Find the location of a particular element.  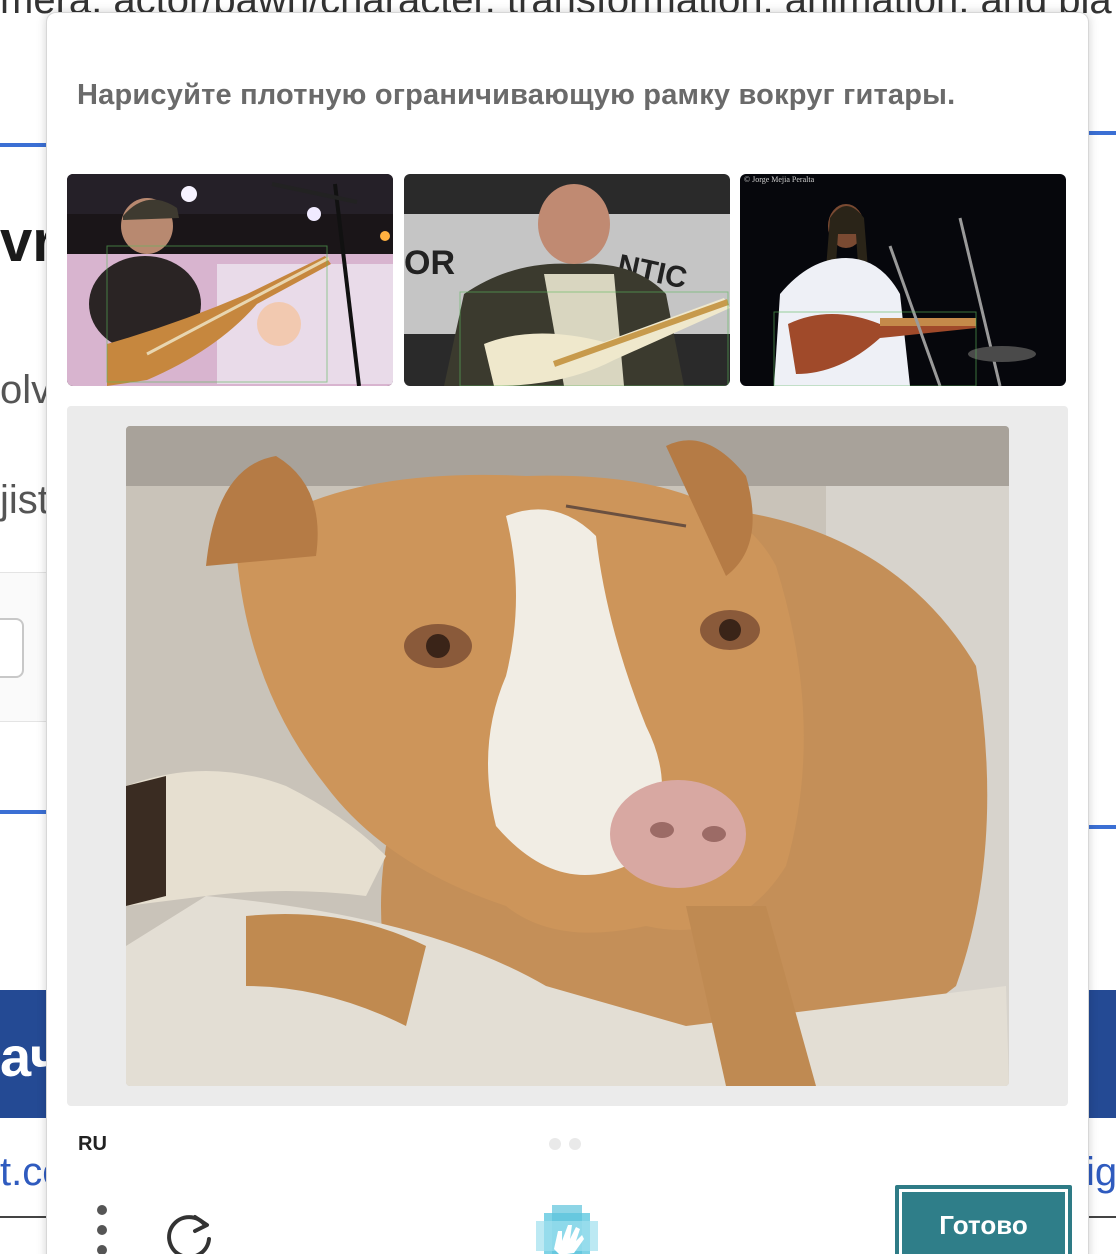

background-link-fragment: t.co is located at coordinates (23, 1172).